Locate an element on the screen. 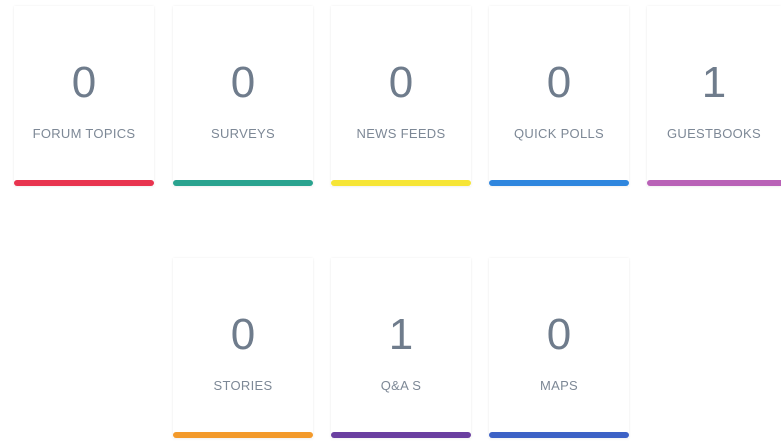 This screenshot has width=781, height=443. guestbooks-card: 1 GUESTBOOKS is located at coordinates (714, 96).